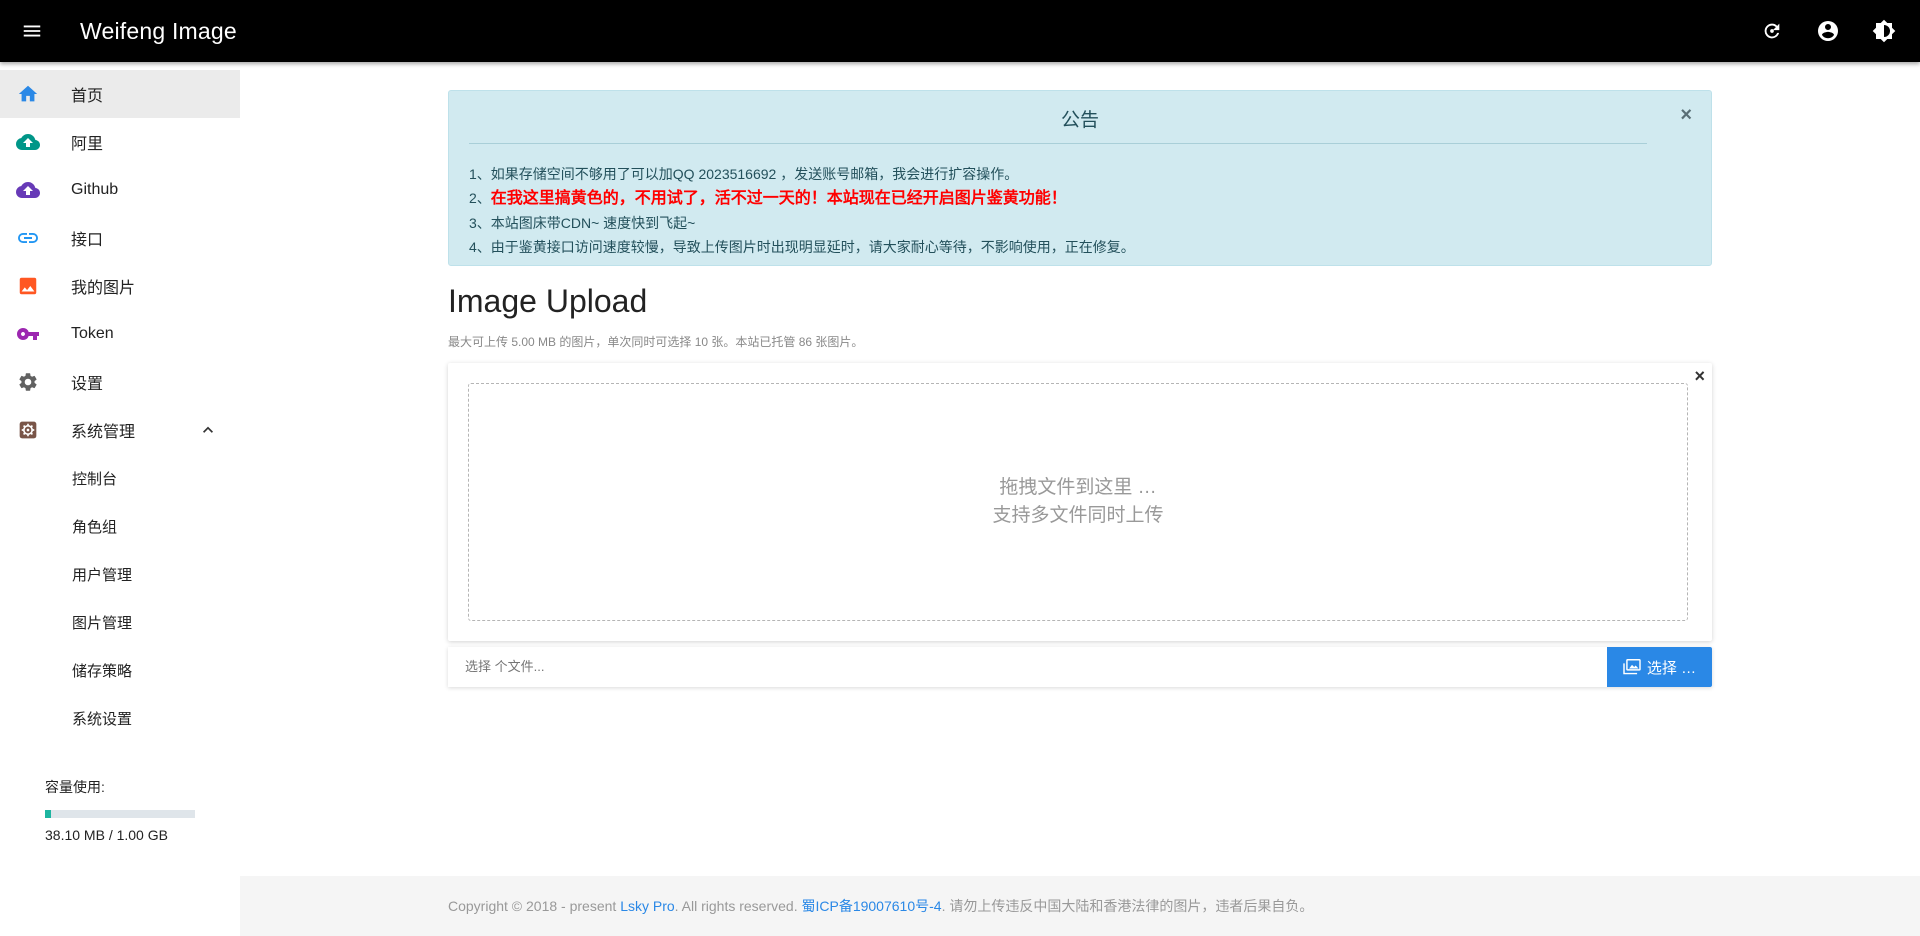  Describe the element at coordinates (103, 432) in the screenshot. I see `sidebar-item-label: 系统管理` at that location.